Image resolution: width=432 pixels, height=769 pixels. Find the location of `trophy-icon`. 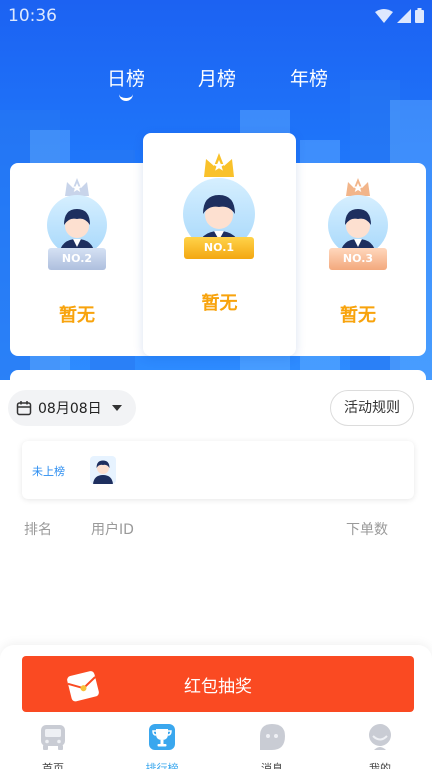

trophy-icon is located at coordinates (162, 737).